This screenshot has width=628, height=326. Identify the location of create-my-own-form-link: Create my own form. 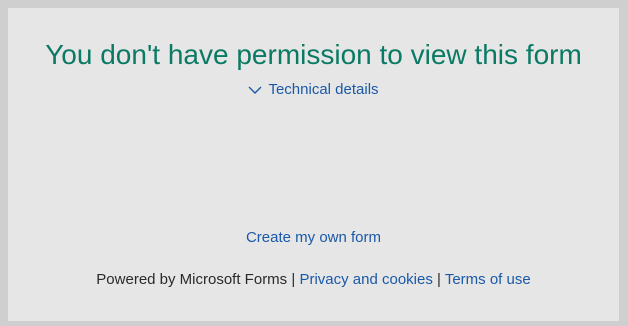
(313, 237).